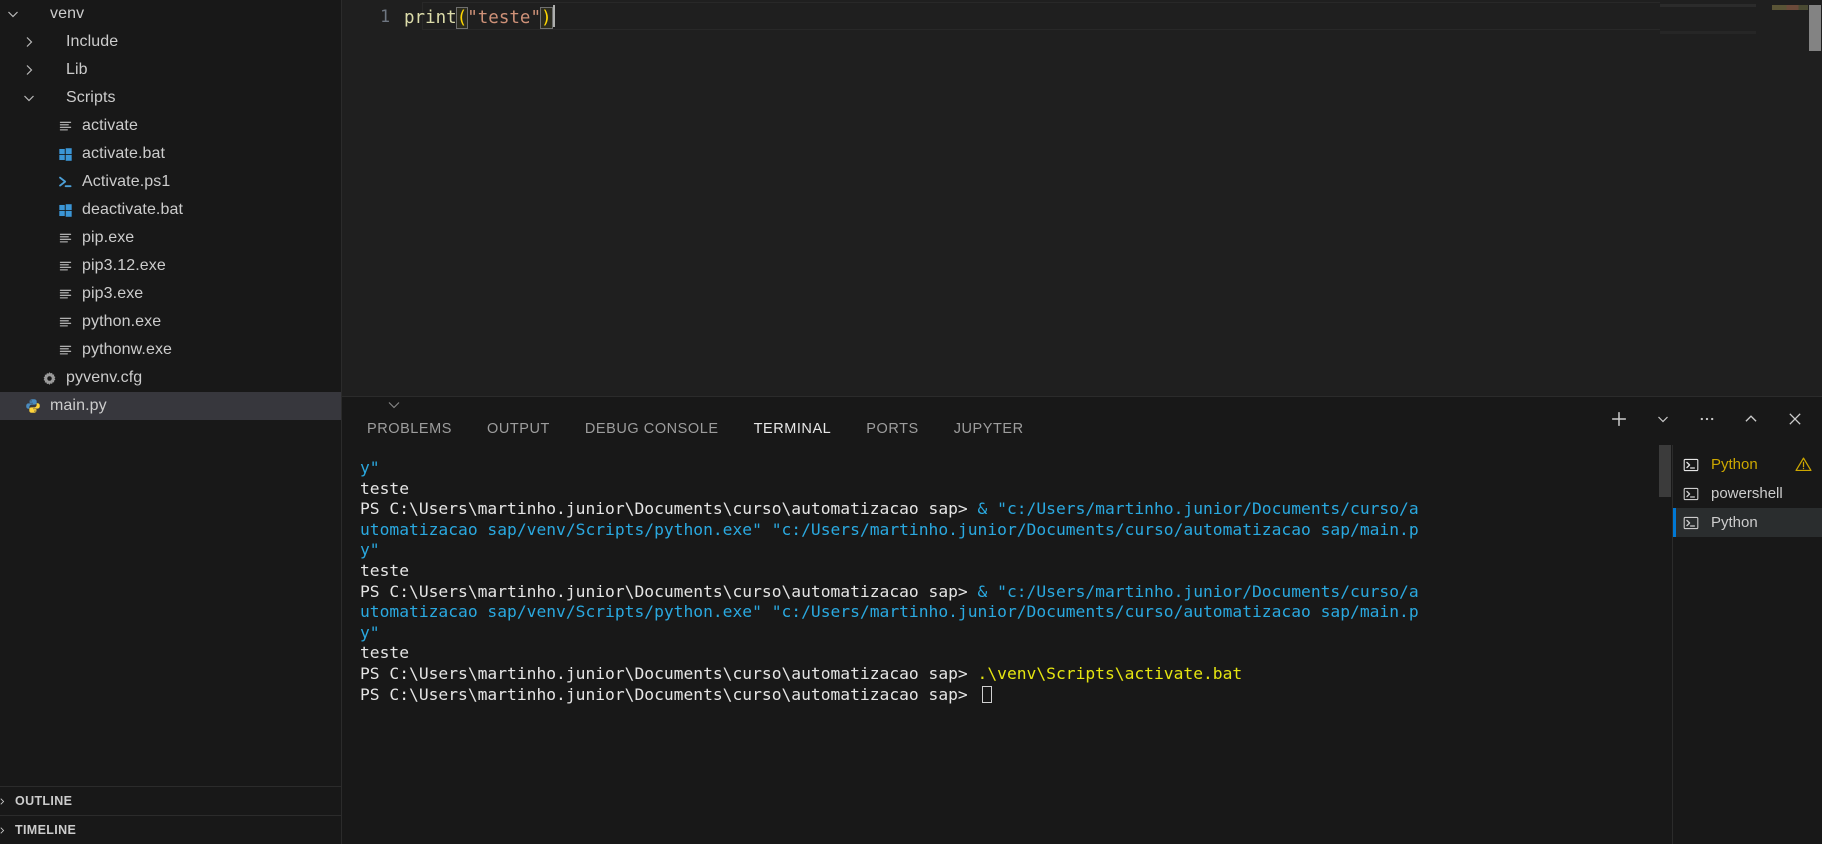 This screenshot has height=844, width=1822. What do you see at coordinates (1694, 523) in the screenshot?
I see `terminal-icon` at bounding box center [1694, 523].